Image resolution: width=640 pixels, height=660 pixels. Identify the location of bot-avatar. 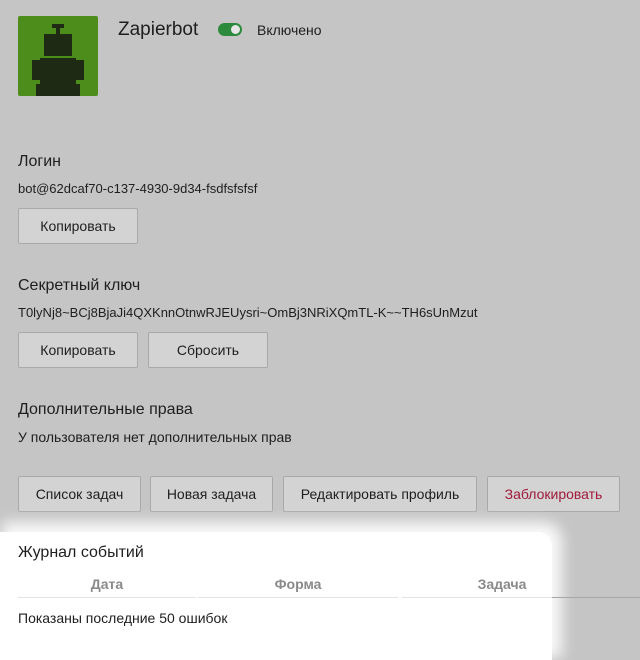
(58, 56).